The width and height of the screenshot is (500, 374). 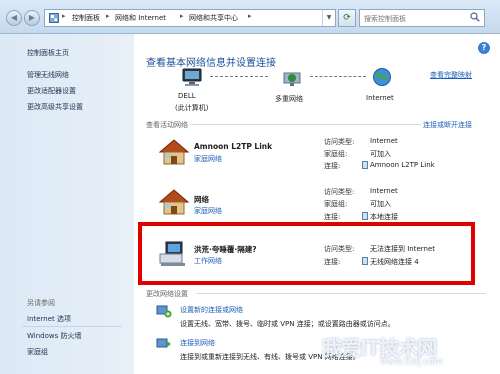 What do you see at coordinates (384, 217) in the screenshot?
I see `connection-link: 本地连接` at bounding box center [384, 217].